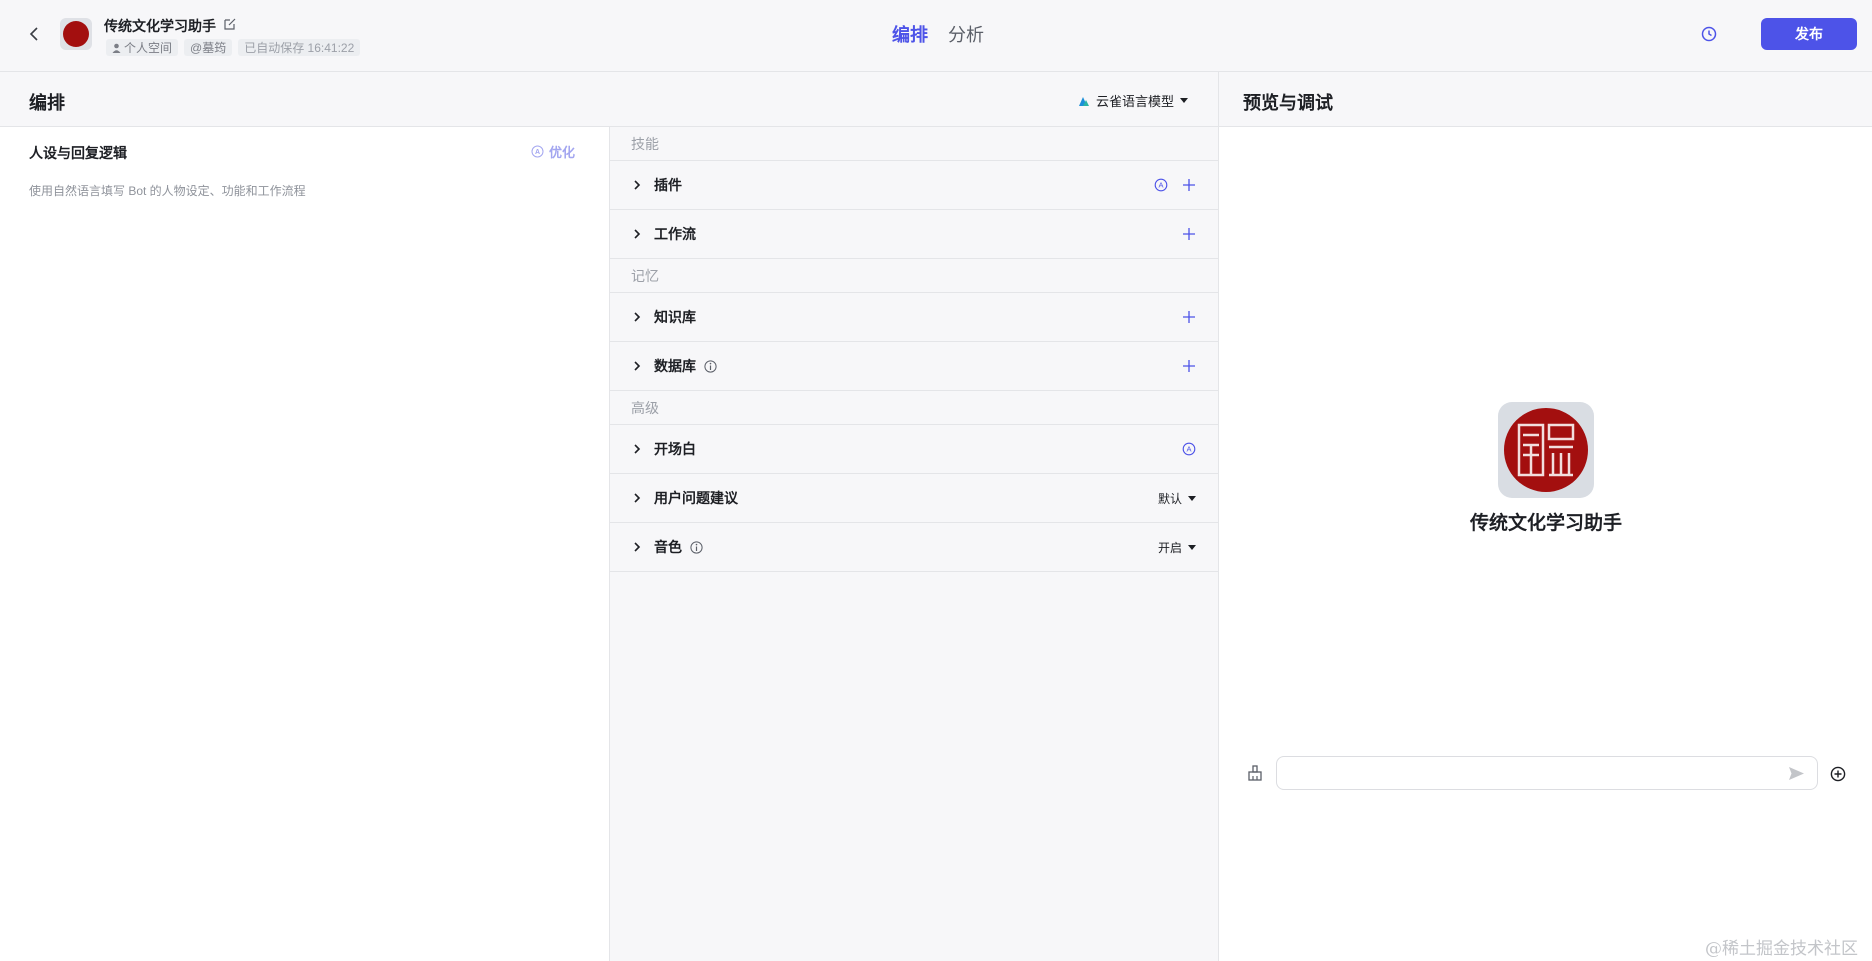 The height and width of the screenshot is (961, 1872). I want to click on skill-dropdown: 默认, so click(1177, 498).